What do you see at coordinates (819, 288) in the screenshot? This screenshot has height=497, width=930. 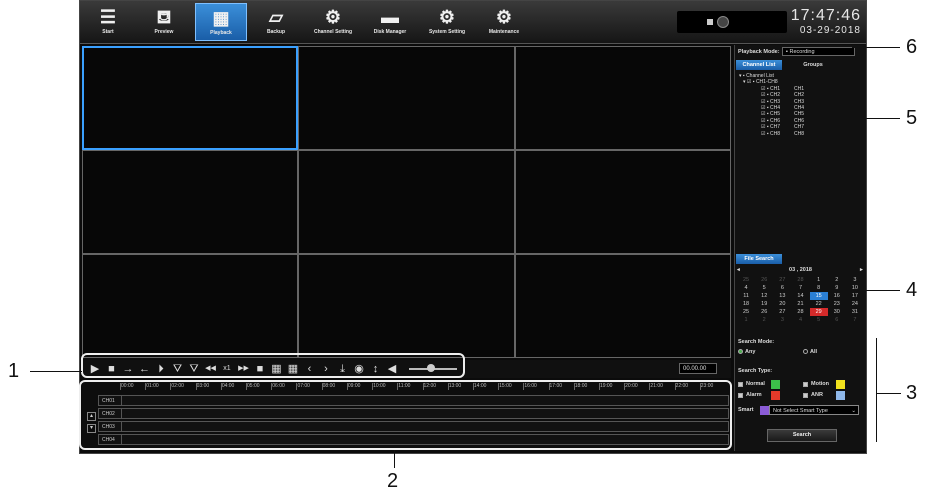 I see `calendar-day: 8` at bounding box center [819, 288].